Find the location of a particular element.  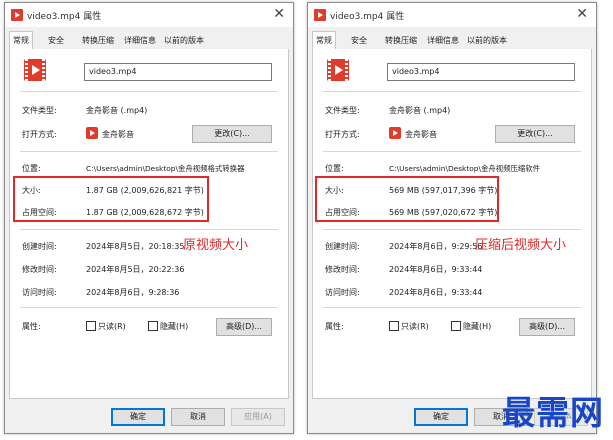

created-value: 2024年8月5日，20:18:35 is located at coordinates (135, 246).